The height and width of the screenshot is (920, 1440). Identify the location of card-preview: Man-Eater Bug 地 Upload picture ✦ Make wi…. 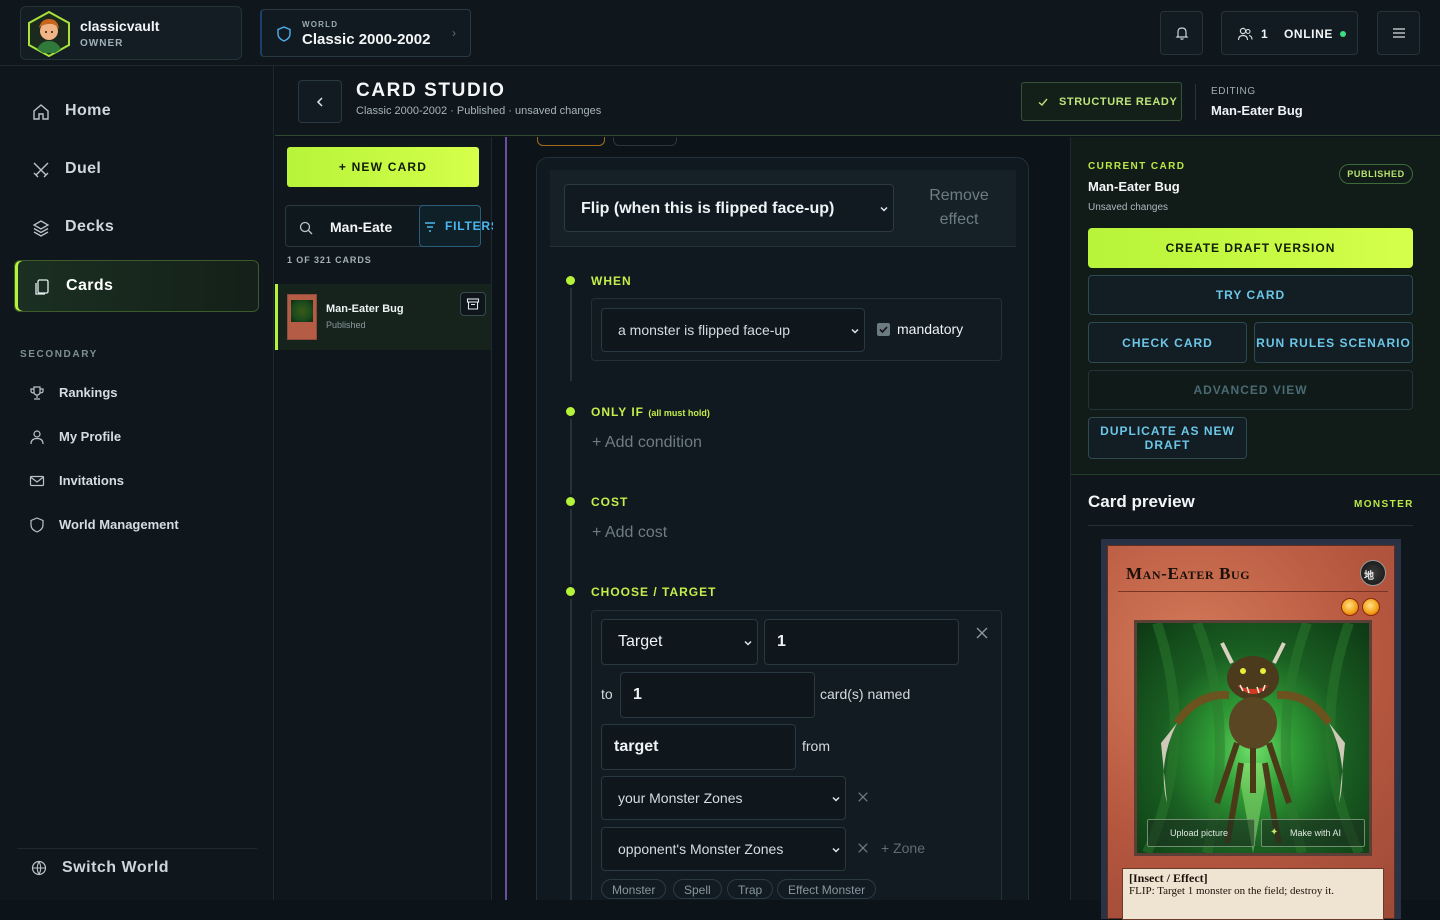
(1251, 729).